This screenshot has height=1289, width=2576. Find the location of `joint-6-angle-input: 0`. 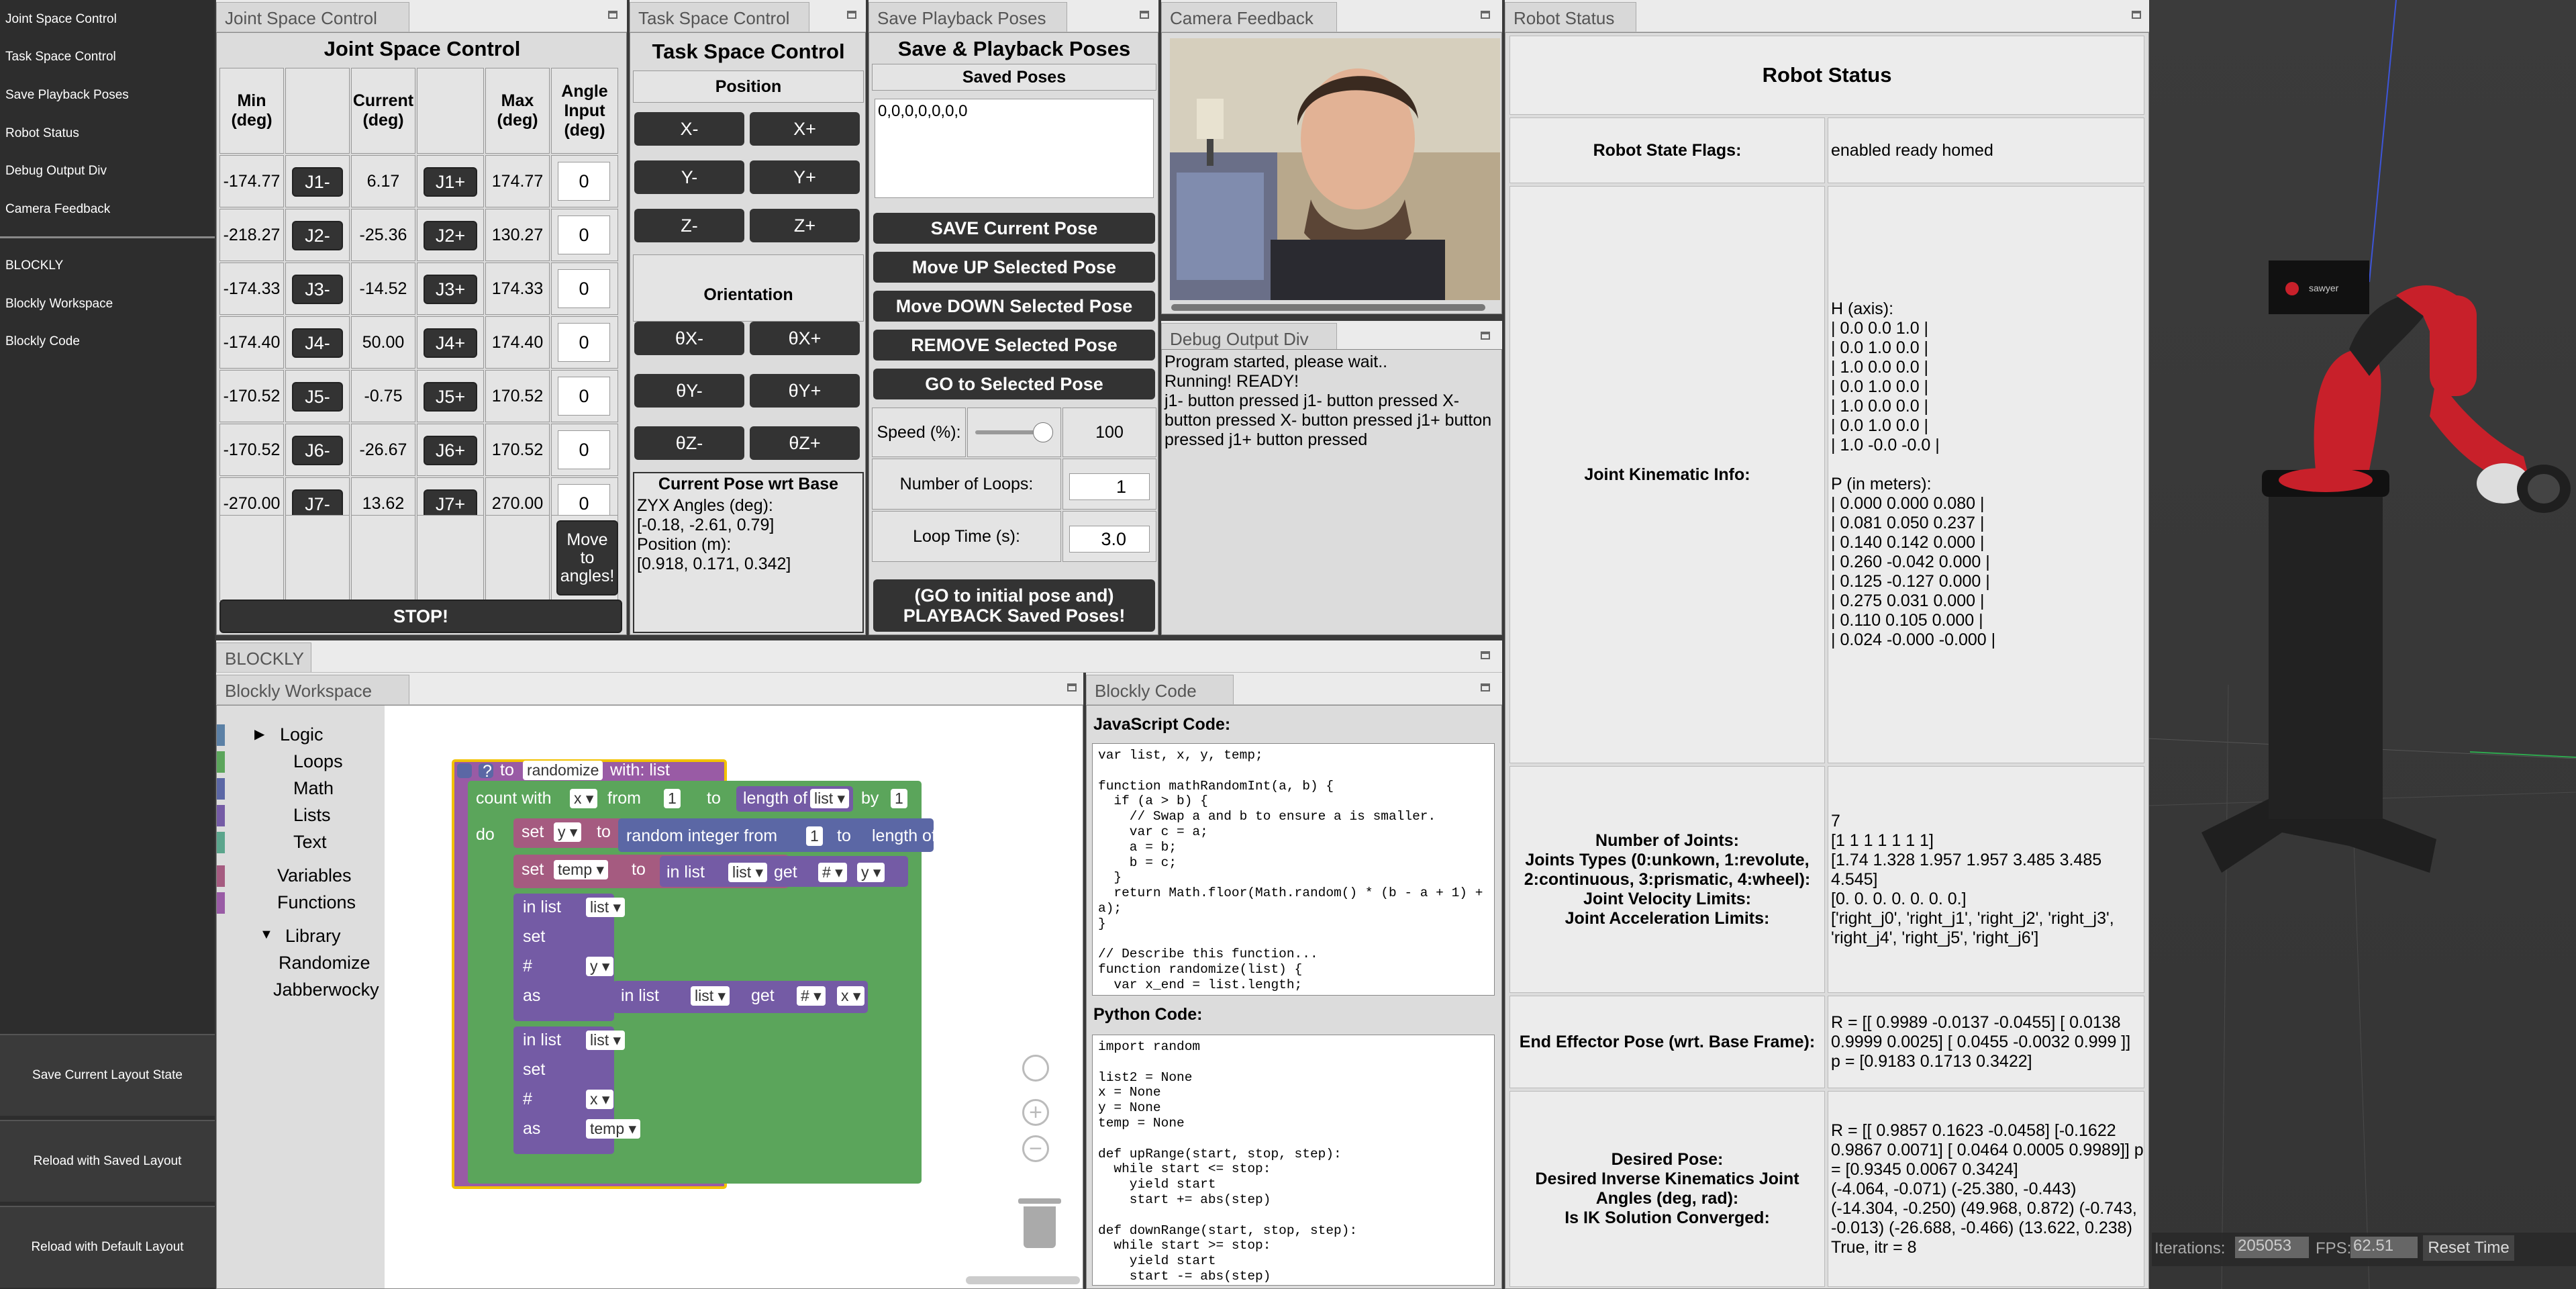

joint-6-angle-input: 0 is located at coordinates (584, 449).